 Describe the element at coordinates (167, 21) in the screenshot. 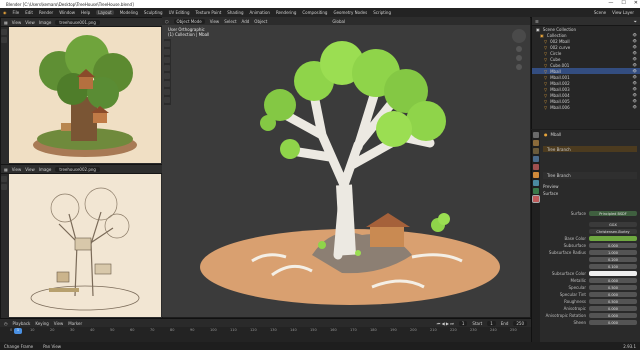

I see `editor-type-icon: ⬡` at that location.